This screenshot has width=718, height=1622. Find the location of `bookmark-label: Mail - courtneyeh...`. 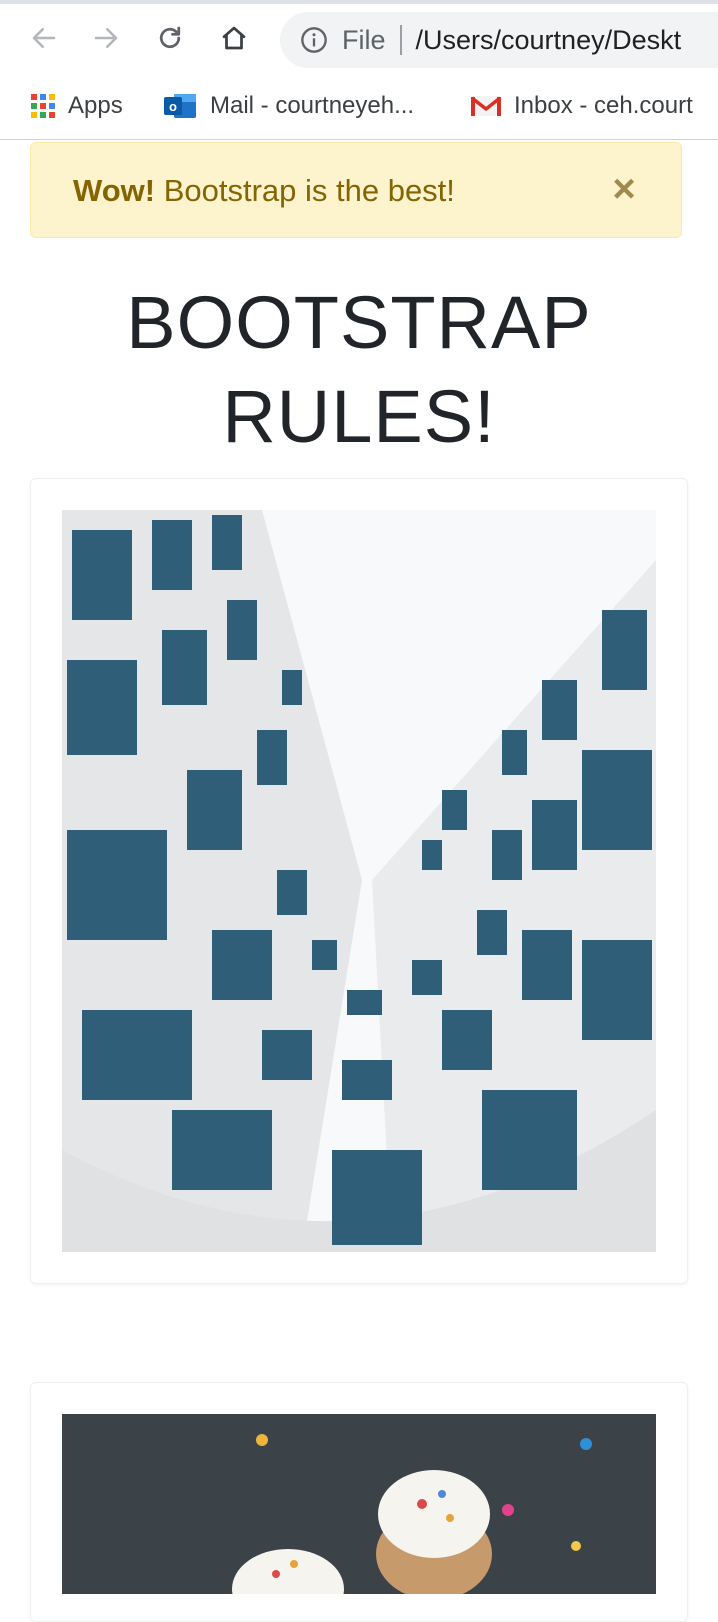

bookmark-label: Mail - courtneyeh... is located at coordinates (312, 105).